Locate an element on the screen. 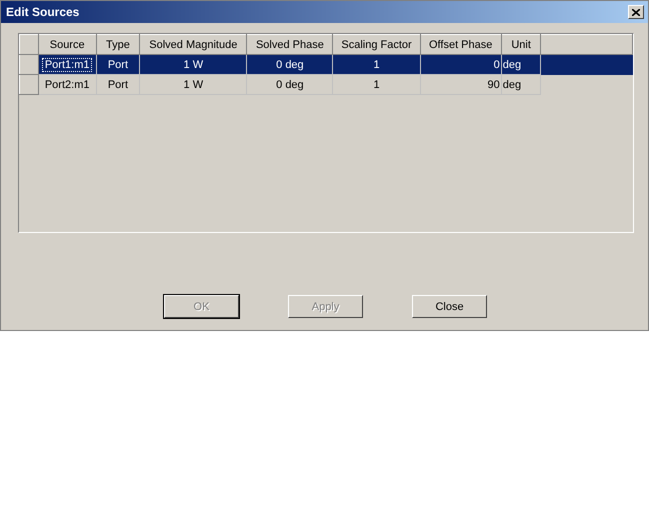 The width and height of the screenshot is (649, 512). close-button is located at coordinates (636, 12).